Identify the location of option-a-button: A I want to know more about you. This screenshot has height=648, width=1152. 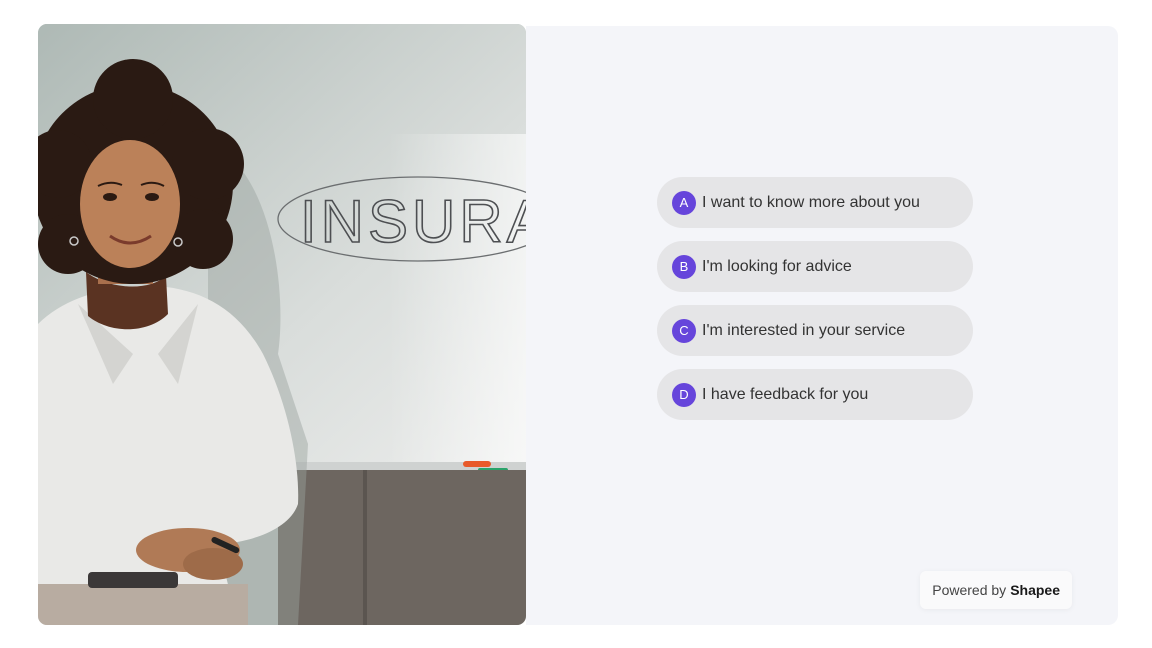
(815, 202).